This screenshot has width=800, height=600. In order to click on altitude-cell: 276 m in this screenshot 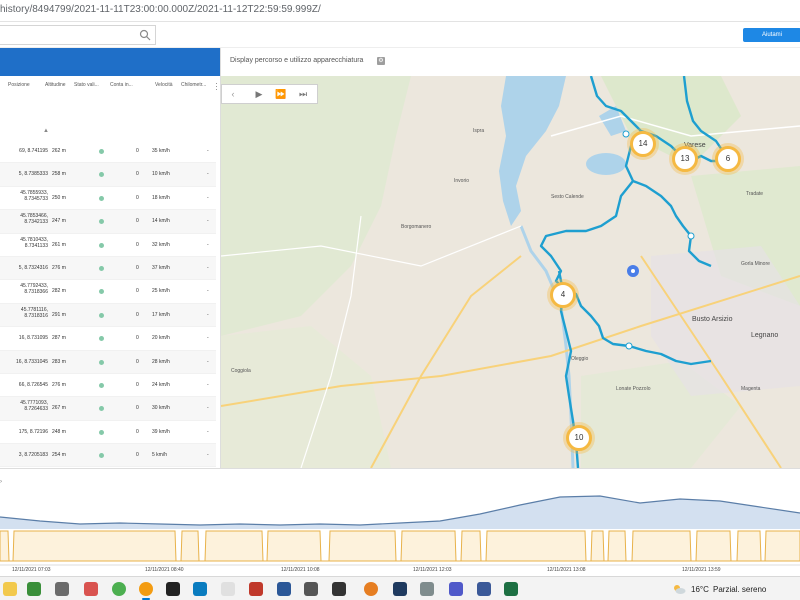, I will do `click(59, 384)`.